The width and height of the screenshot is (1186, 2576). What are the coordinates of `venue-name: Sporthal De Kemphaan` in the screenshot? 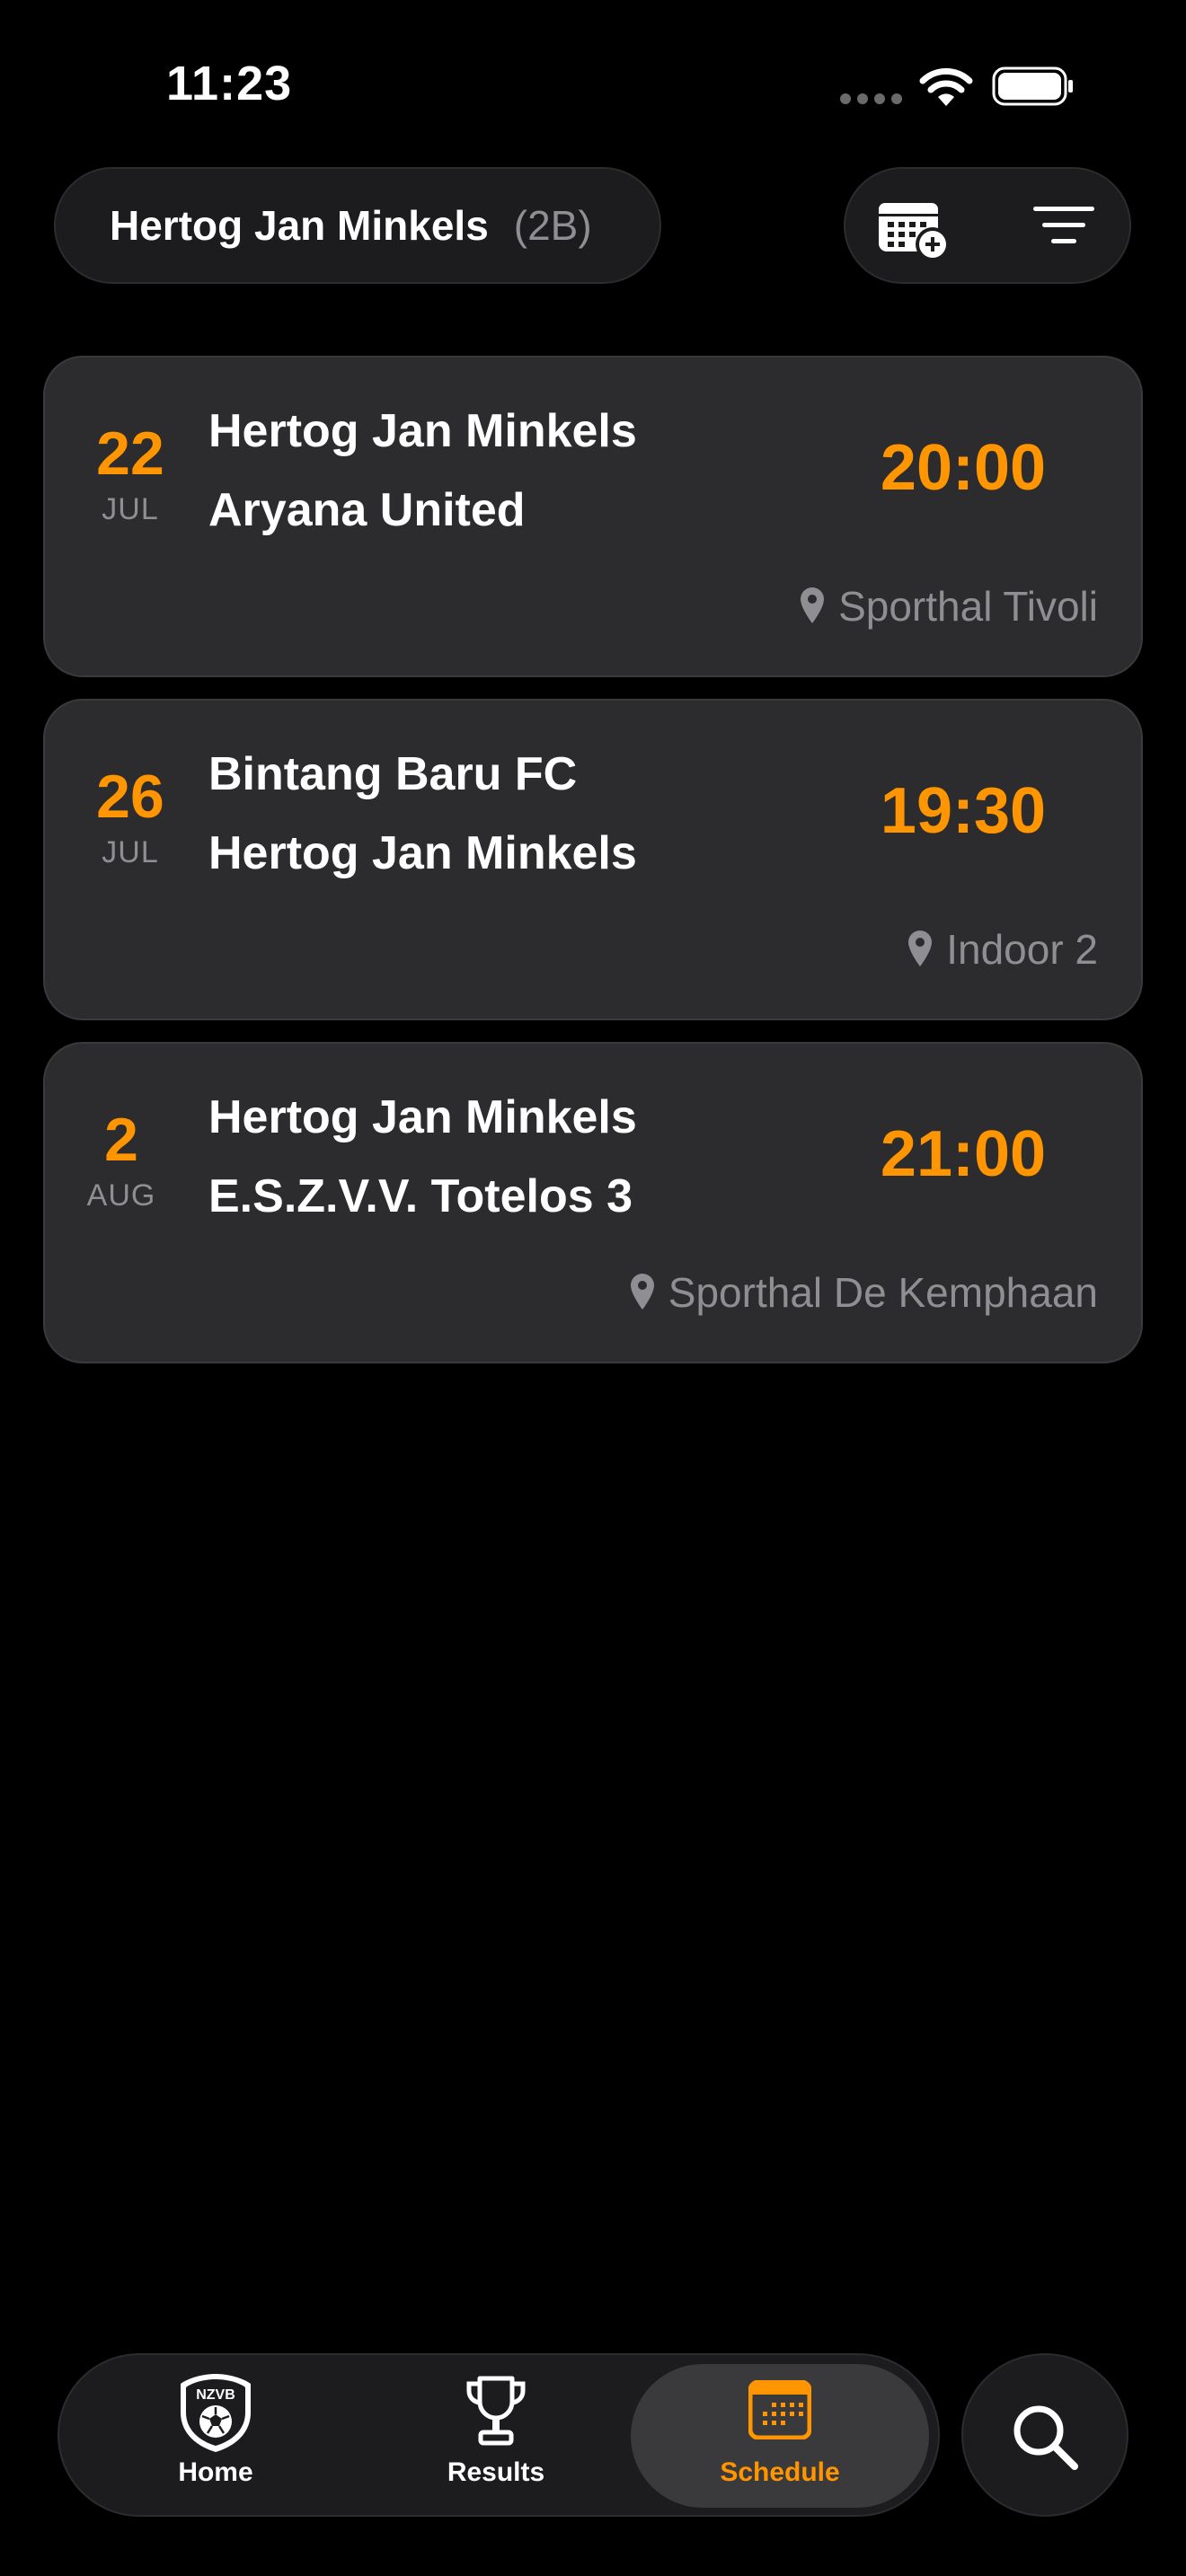 It's located at (883, 1292).